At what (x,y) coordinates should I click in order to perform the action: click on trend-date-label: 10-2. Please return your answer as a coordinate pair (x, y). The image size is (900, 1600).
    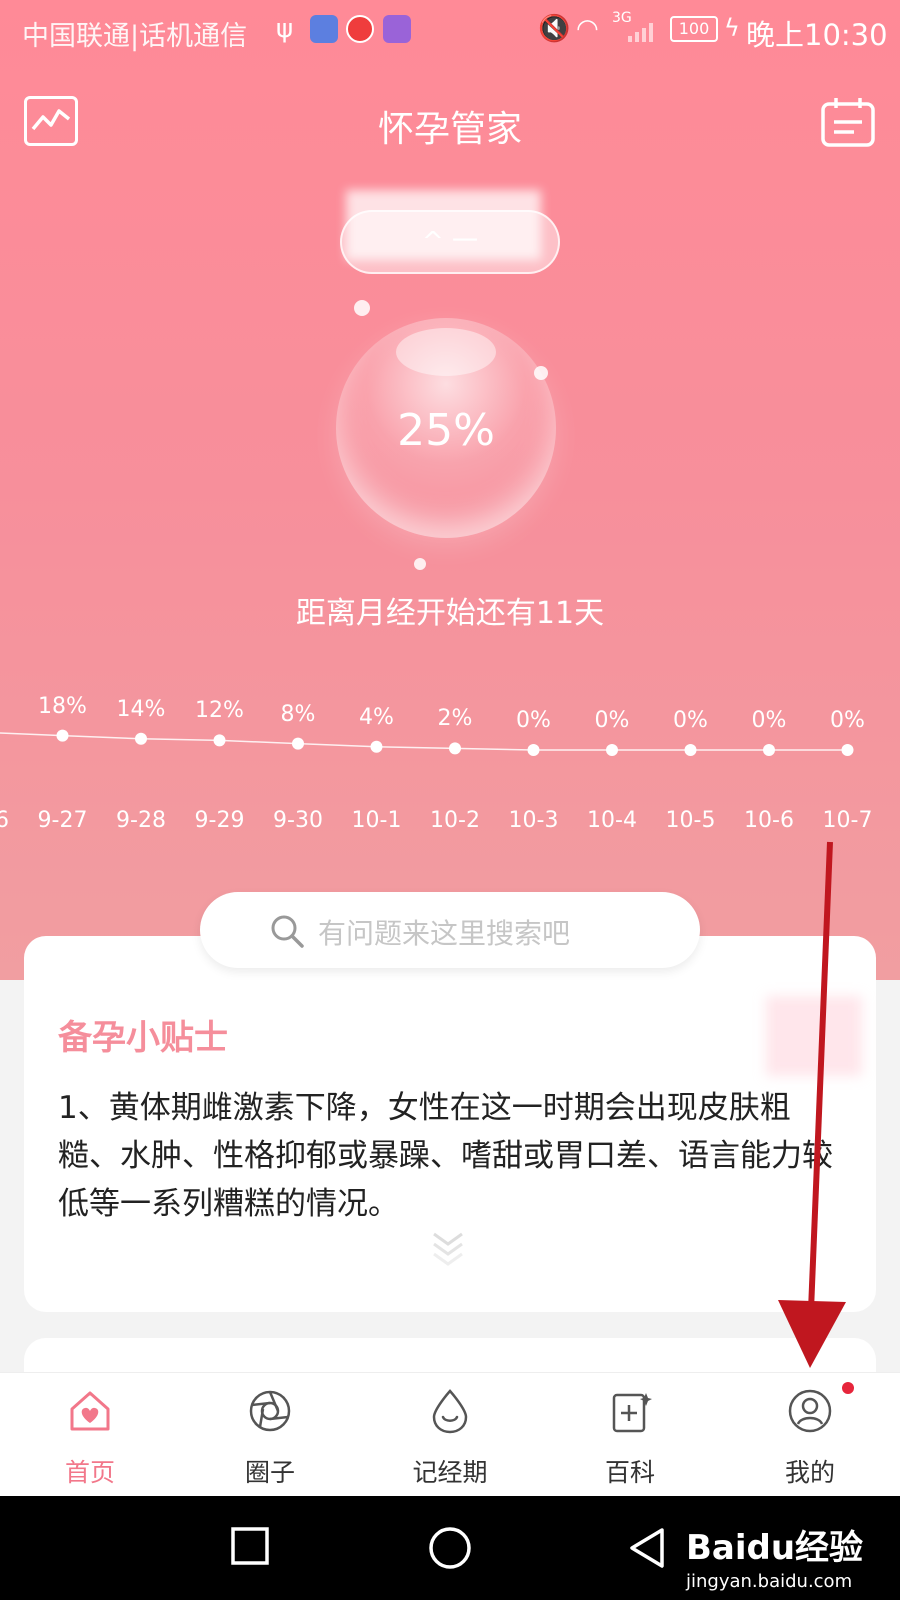
    Looking at the image, I should click on (455, 820).